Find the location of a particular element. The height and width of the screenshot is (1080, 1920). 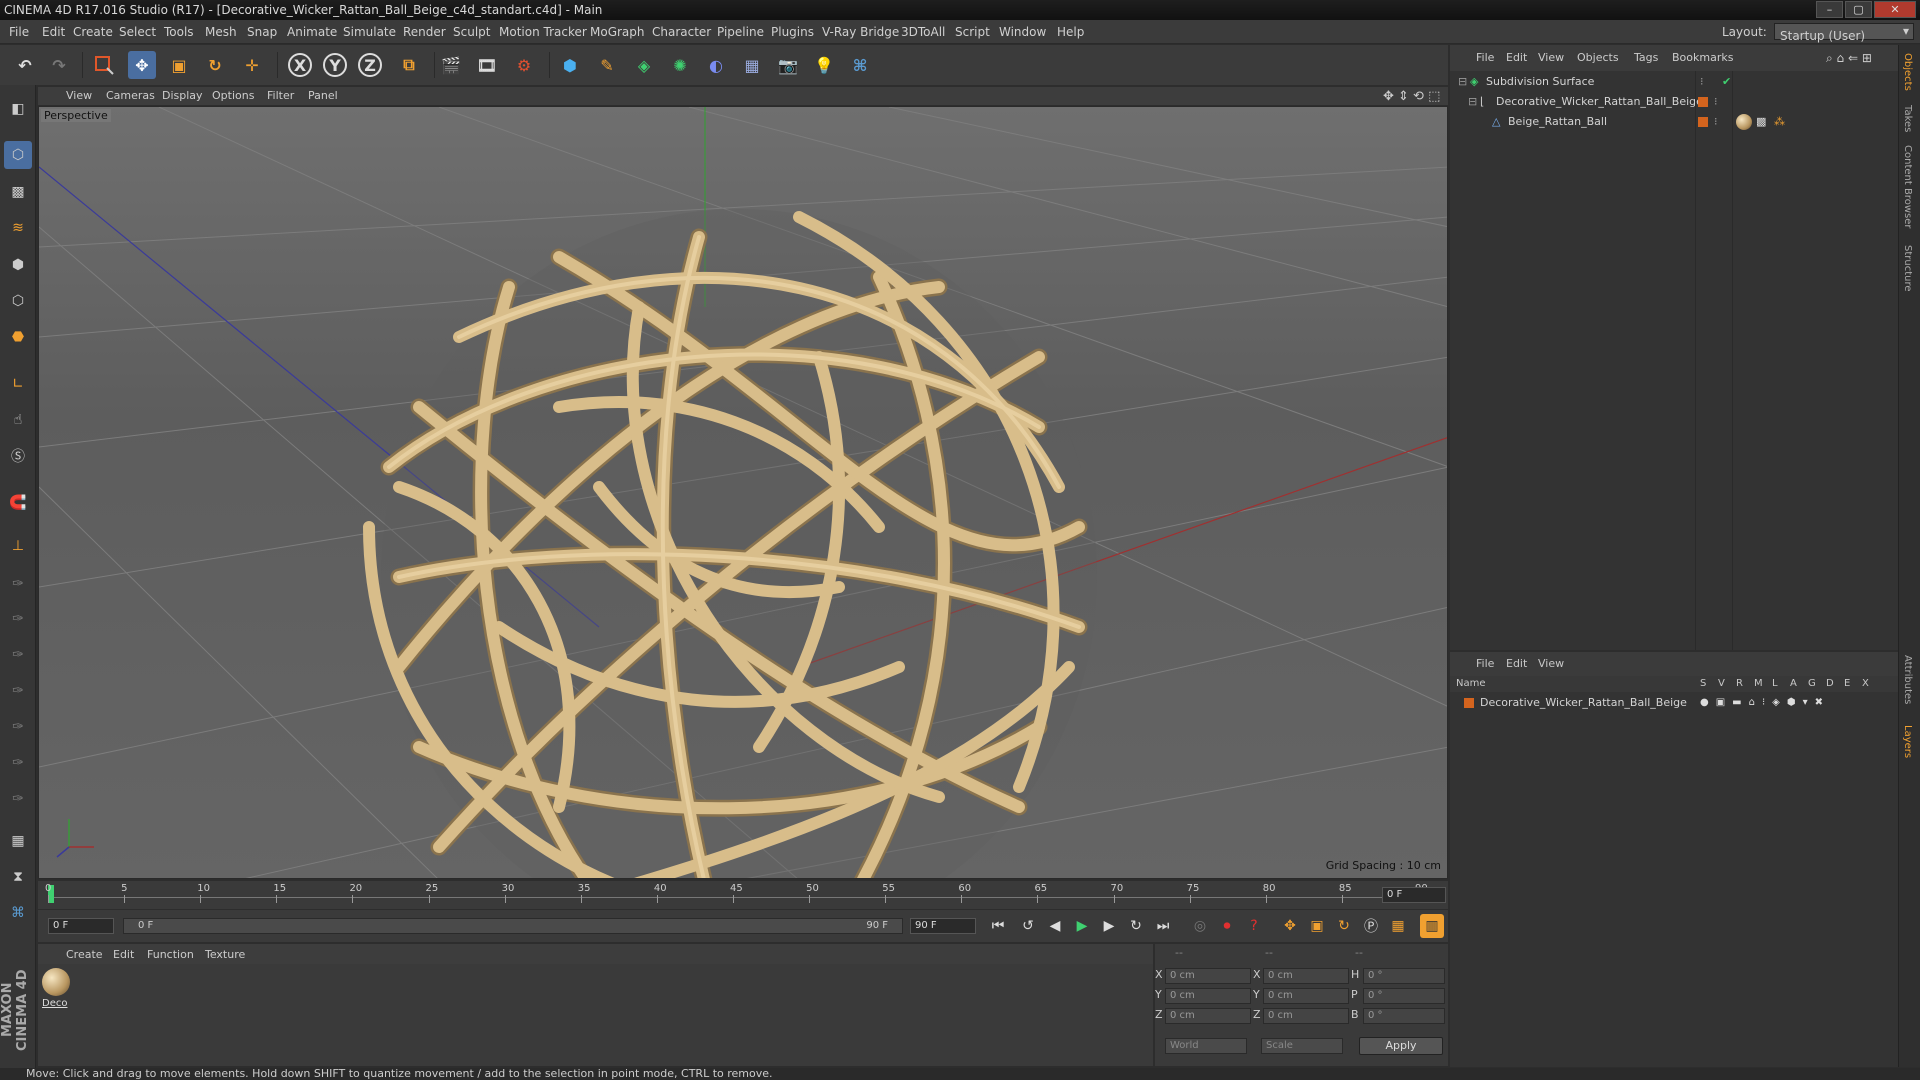

workplane-icon: ≋ is located at coordinates (18, 228).